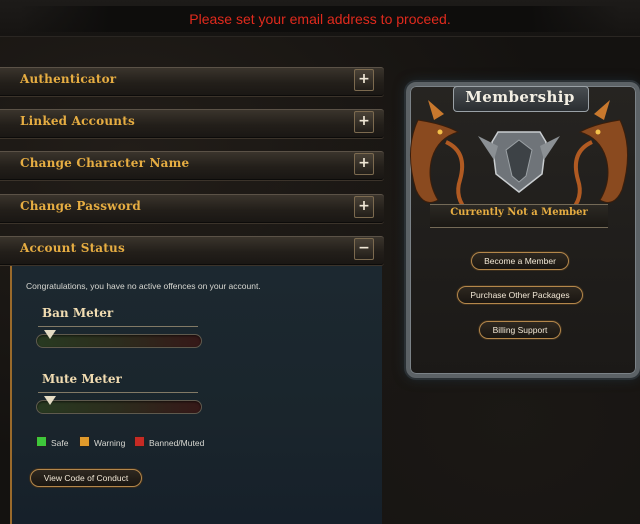 This screenshot has height=524, width=640. Describe the element at coordinates (82, 379) in the screenshot. I see `mute-meter-title: Mute Meter` at that location.